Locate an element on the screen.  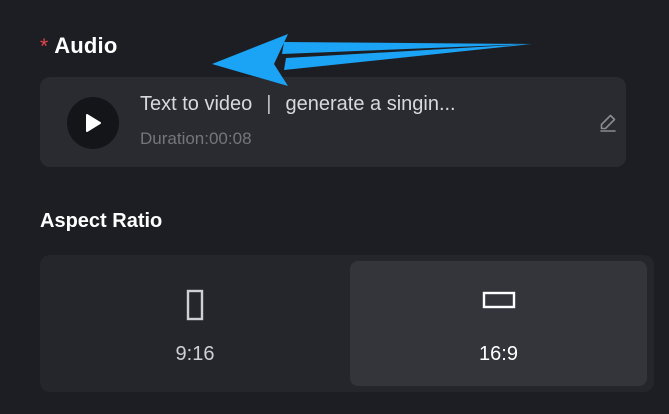
pencil-icon is located at coordinates (608, 123).